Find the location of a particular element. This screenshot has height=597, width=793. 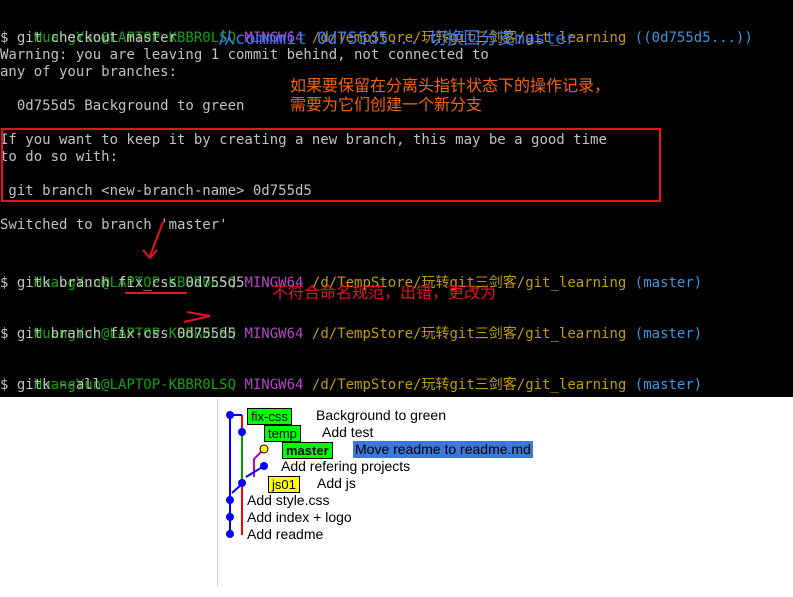

commit-message: Add test is located at coordinates (347, 432).